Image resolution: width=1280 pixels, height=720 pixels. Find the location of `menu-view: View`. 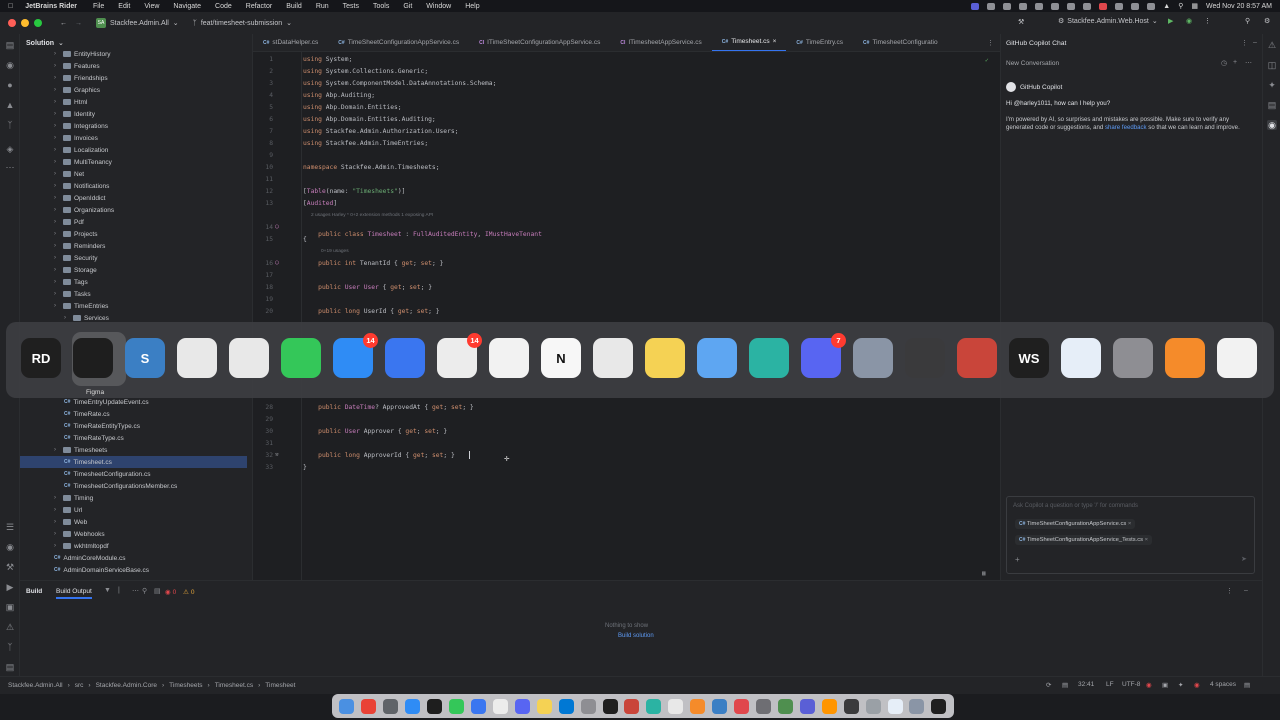

menu-view: View is located at coordinates (151, 6).